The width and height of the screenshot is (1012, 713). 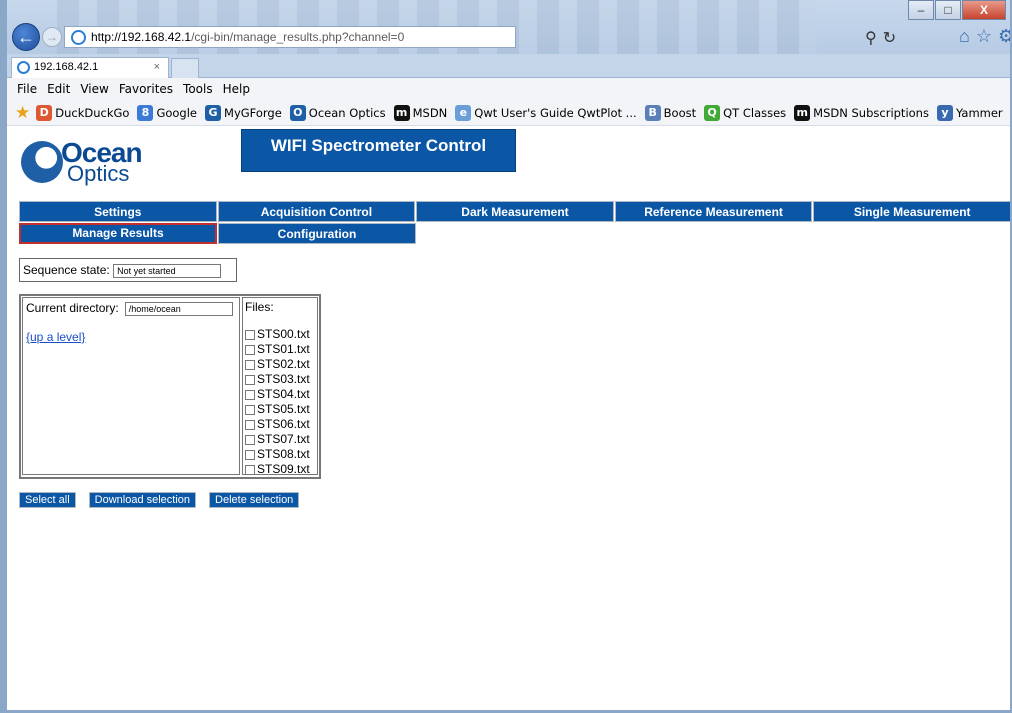 I want to click on toolbar-icons: ⌂☆⚙, so click(x=984, y=36).